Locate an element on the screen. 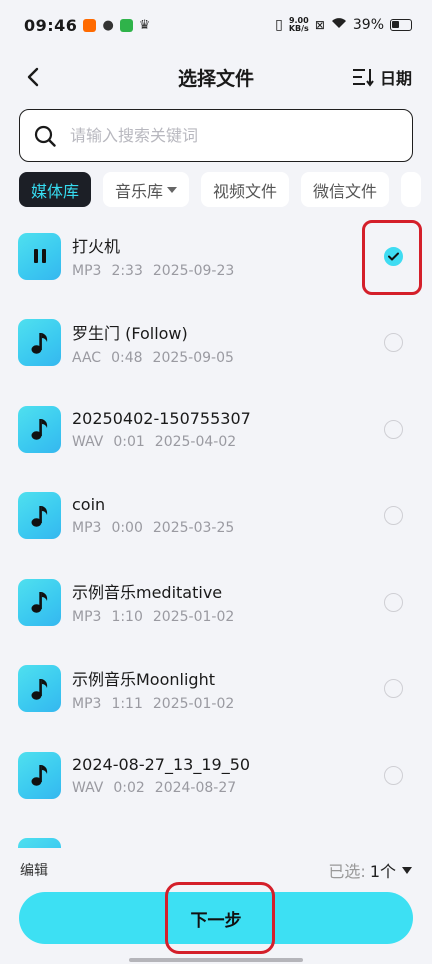 The width and height of the screenshot is (432, 964). file-date: 2024-08-27 is located at coordinates (195, 787).